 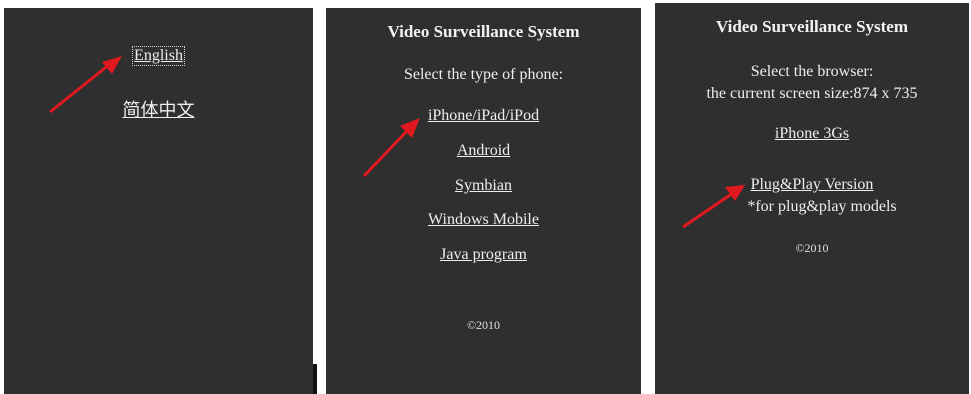 I want to click on link-windows-mobile: Windows Mobile, so click(x=483, y=220).